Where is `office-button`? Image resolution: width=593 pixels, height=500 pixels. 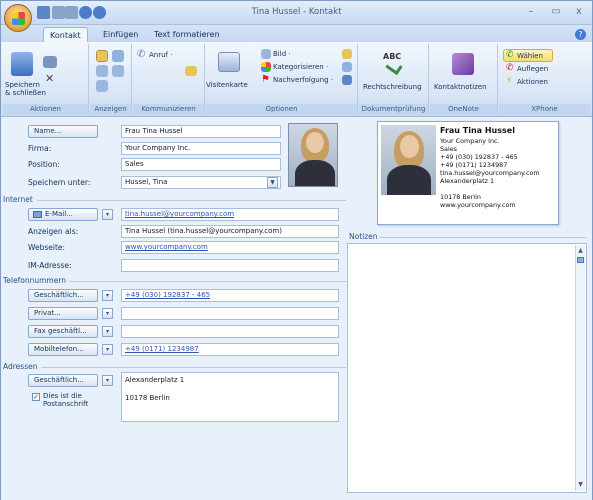 office-button is located at coordinates (18, 18).